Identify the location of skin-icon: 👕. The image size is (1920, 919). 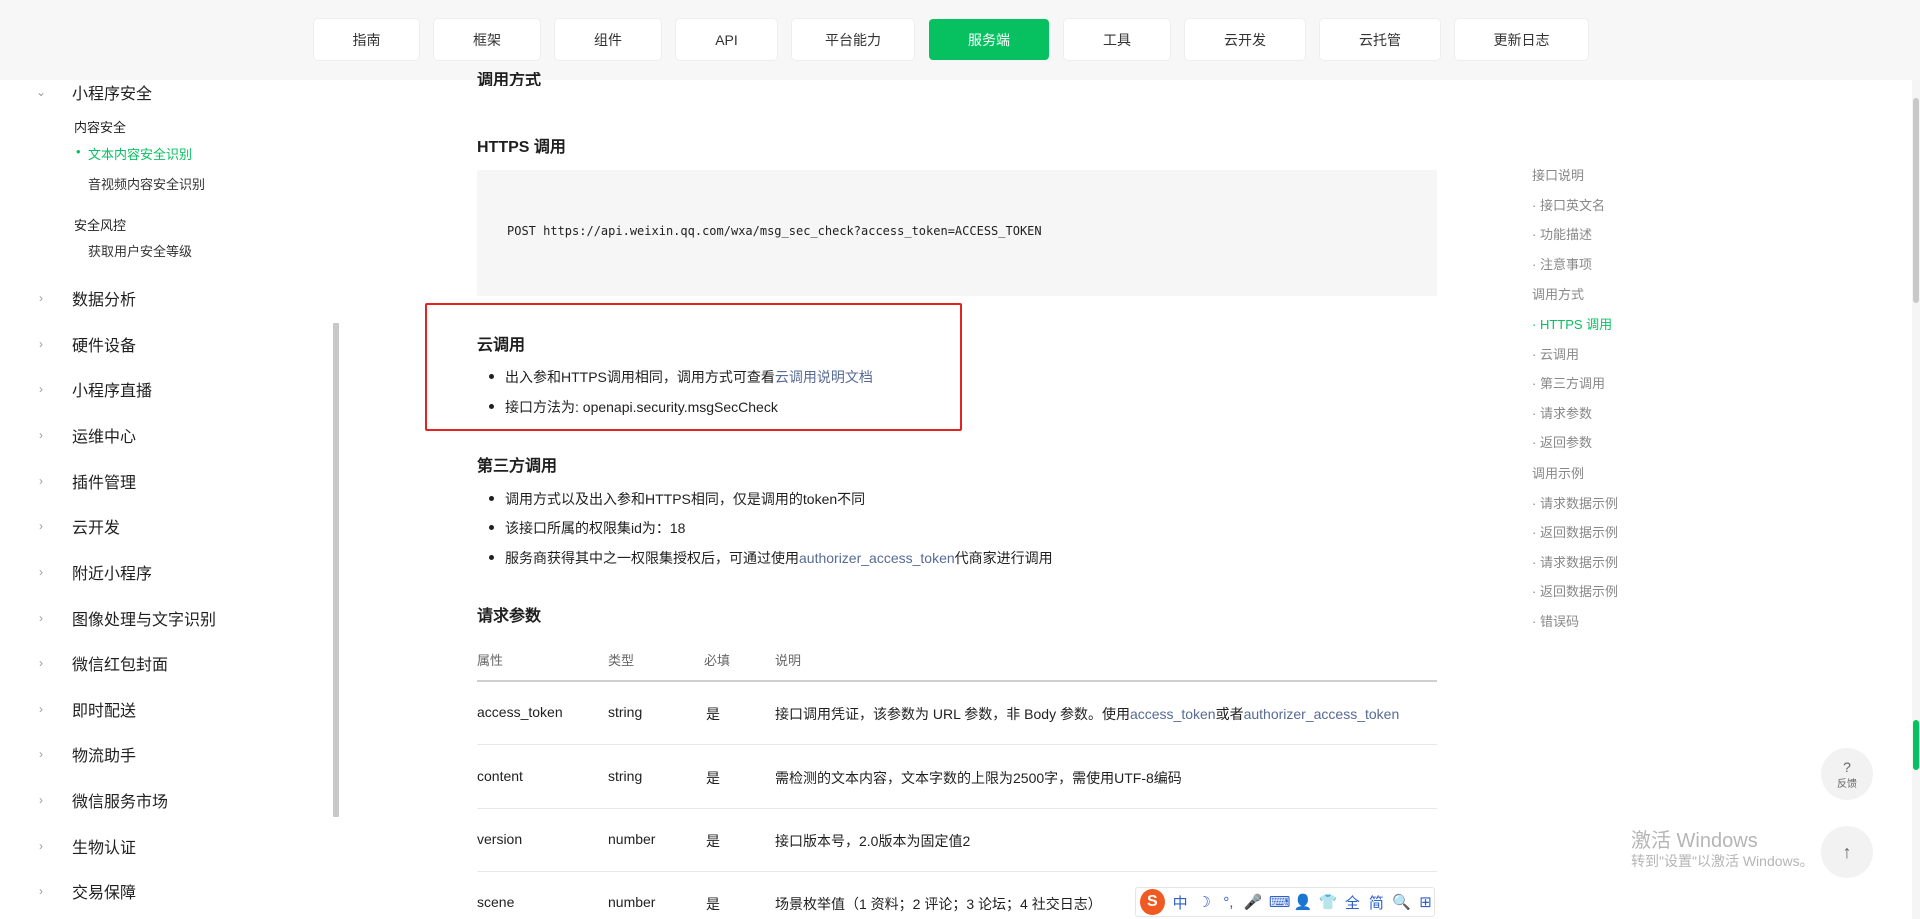
(1328, 902).